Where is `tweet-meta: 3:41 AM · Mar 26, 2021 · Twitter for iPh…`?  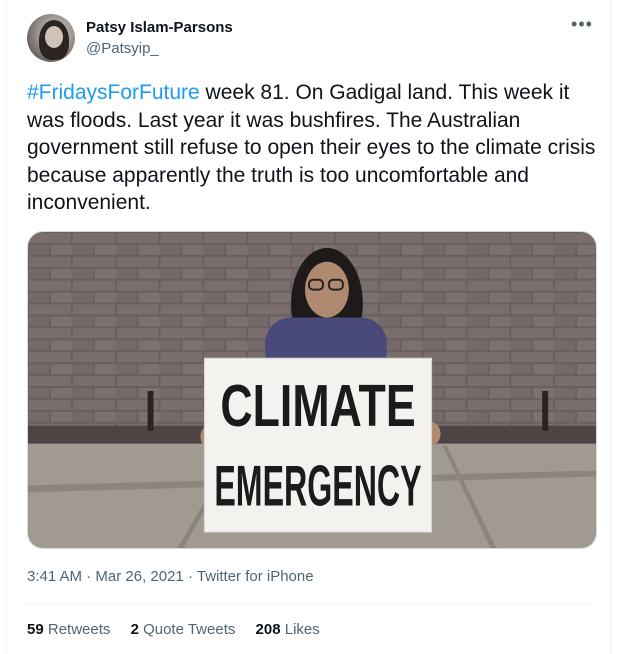 tweet-meta: 3:41 AM · Mar 26, 2021 · Twitter for iPh… is located at coordinates (170, 576).